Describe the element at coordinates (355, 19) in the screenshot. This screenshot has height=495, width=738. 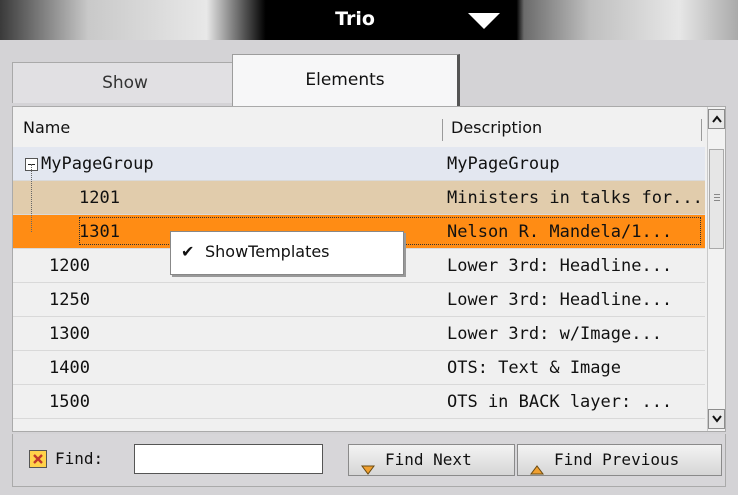
I see `window-title: Trio` at that location.